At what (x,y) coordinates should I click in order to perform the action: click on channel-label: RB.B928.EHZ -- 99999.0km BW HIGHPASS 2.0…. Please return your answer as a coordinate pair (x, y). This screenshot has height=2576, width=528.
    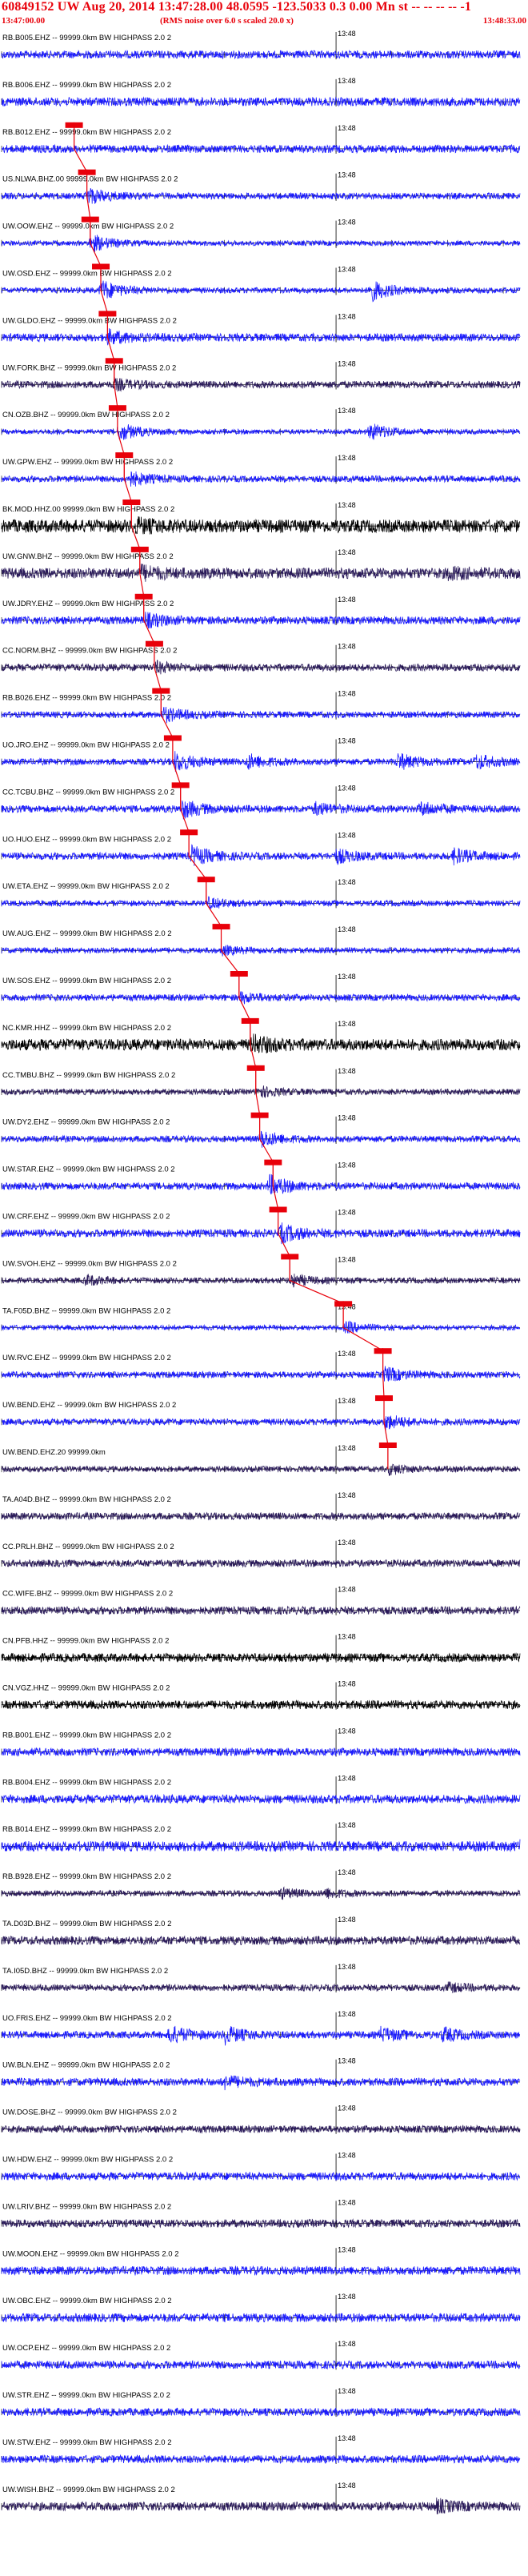
    Looking at the image, I should click on (86, 1876).